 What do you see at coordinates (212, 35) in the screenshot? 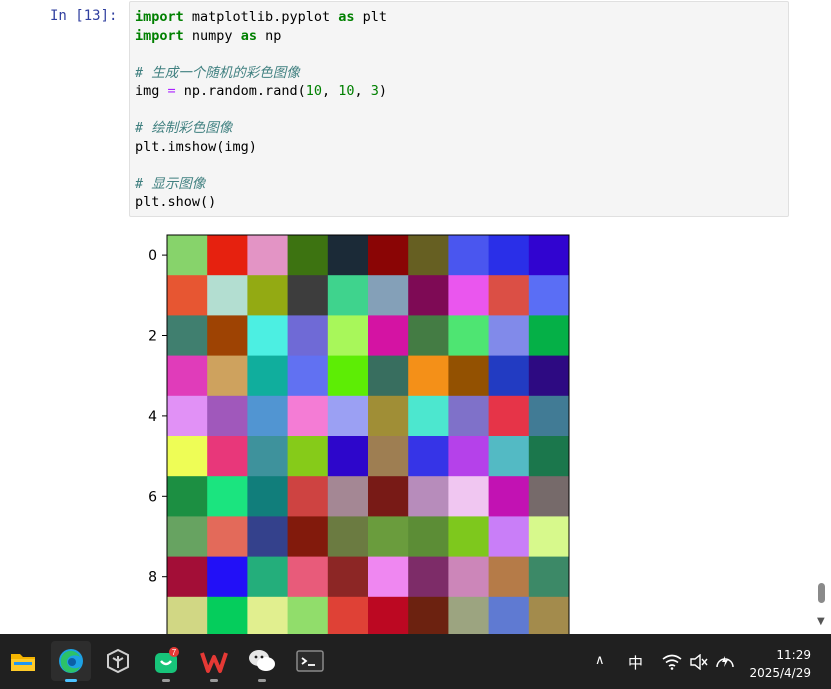
I see `code-token: numpy` at bounding box center [212, 35].